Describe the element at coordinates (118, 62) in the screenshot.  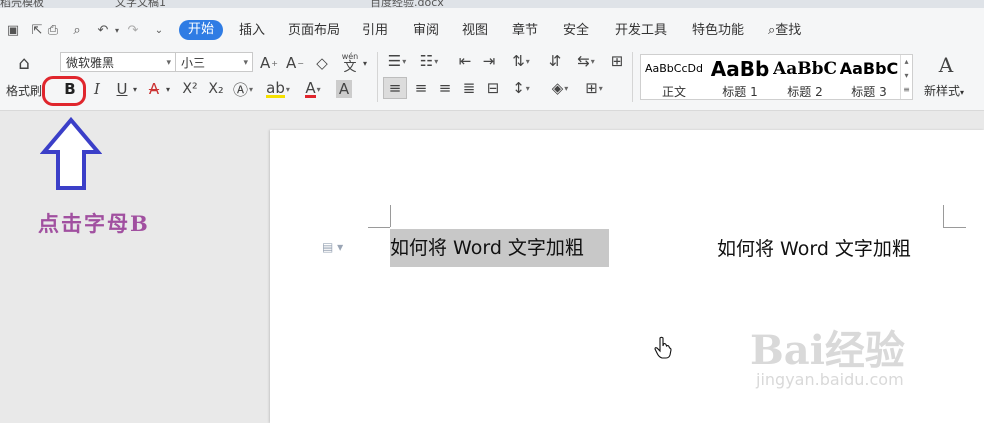
I see `font-name-select: 微软雅黑 ▾` at that location.